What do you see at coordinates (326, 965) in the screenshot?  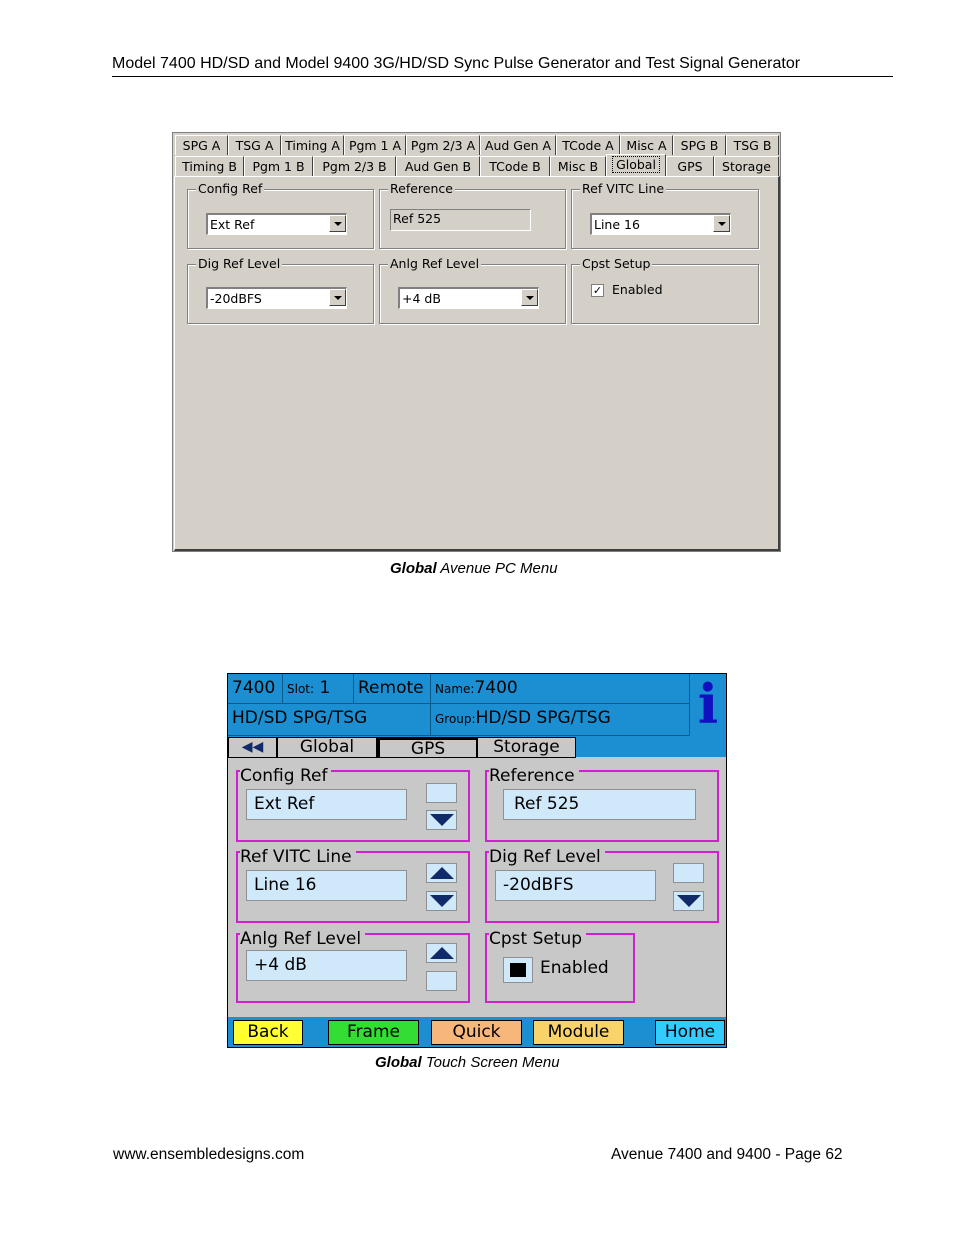 I see `ts-anlg-ref-value: +4 dB` at bounding box center [326, 965].